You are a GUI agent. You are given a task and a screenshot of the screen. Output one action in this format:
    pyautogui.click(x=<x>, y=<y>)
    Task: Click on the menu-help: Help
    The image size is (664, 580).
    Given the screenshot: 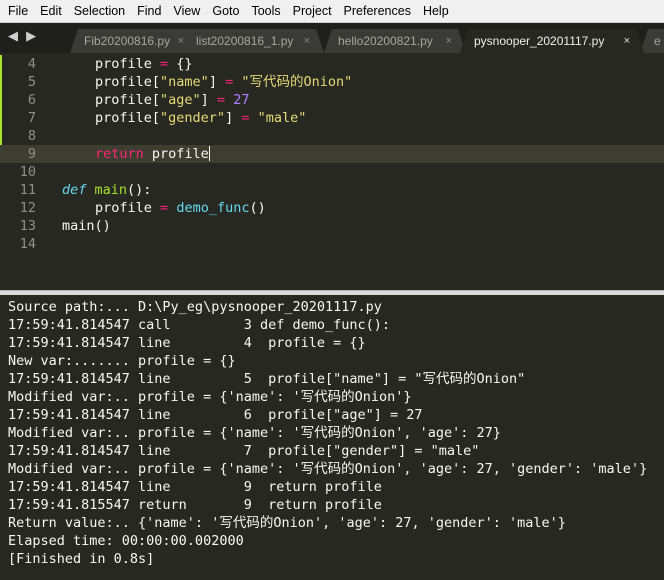 What is the action you would take?
    pyautogui.click(x=436, y=11)
    